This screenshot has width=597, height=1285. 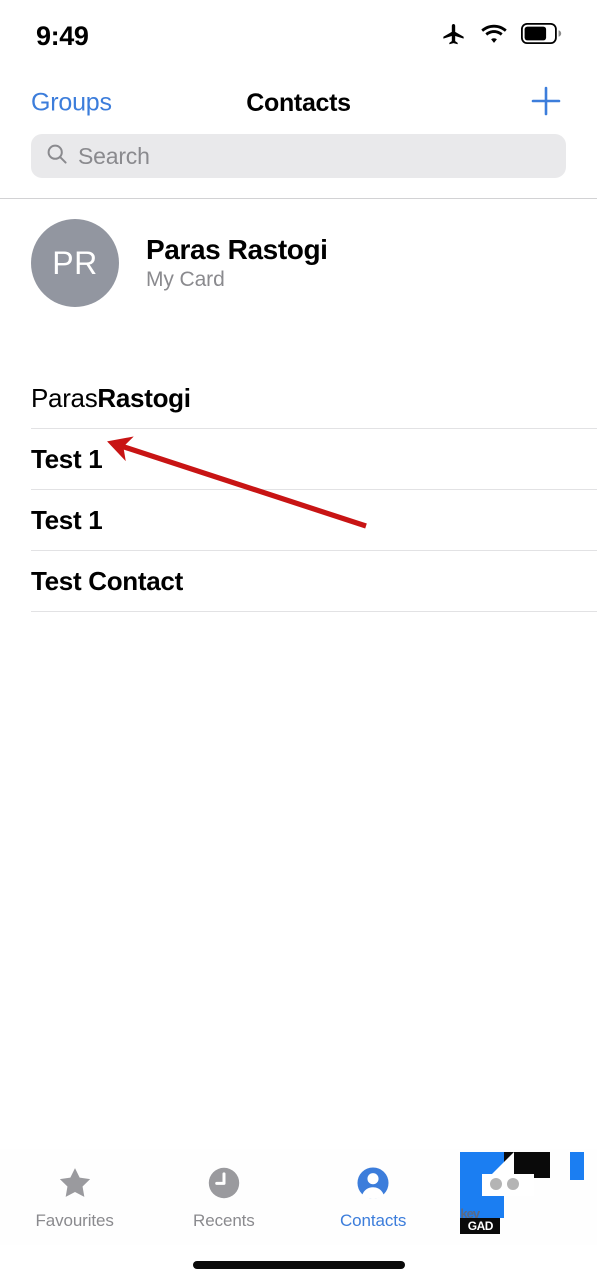 I want to click on tab-contacts: Contacts, so click(x=373, y=1197).